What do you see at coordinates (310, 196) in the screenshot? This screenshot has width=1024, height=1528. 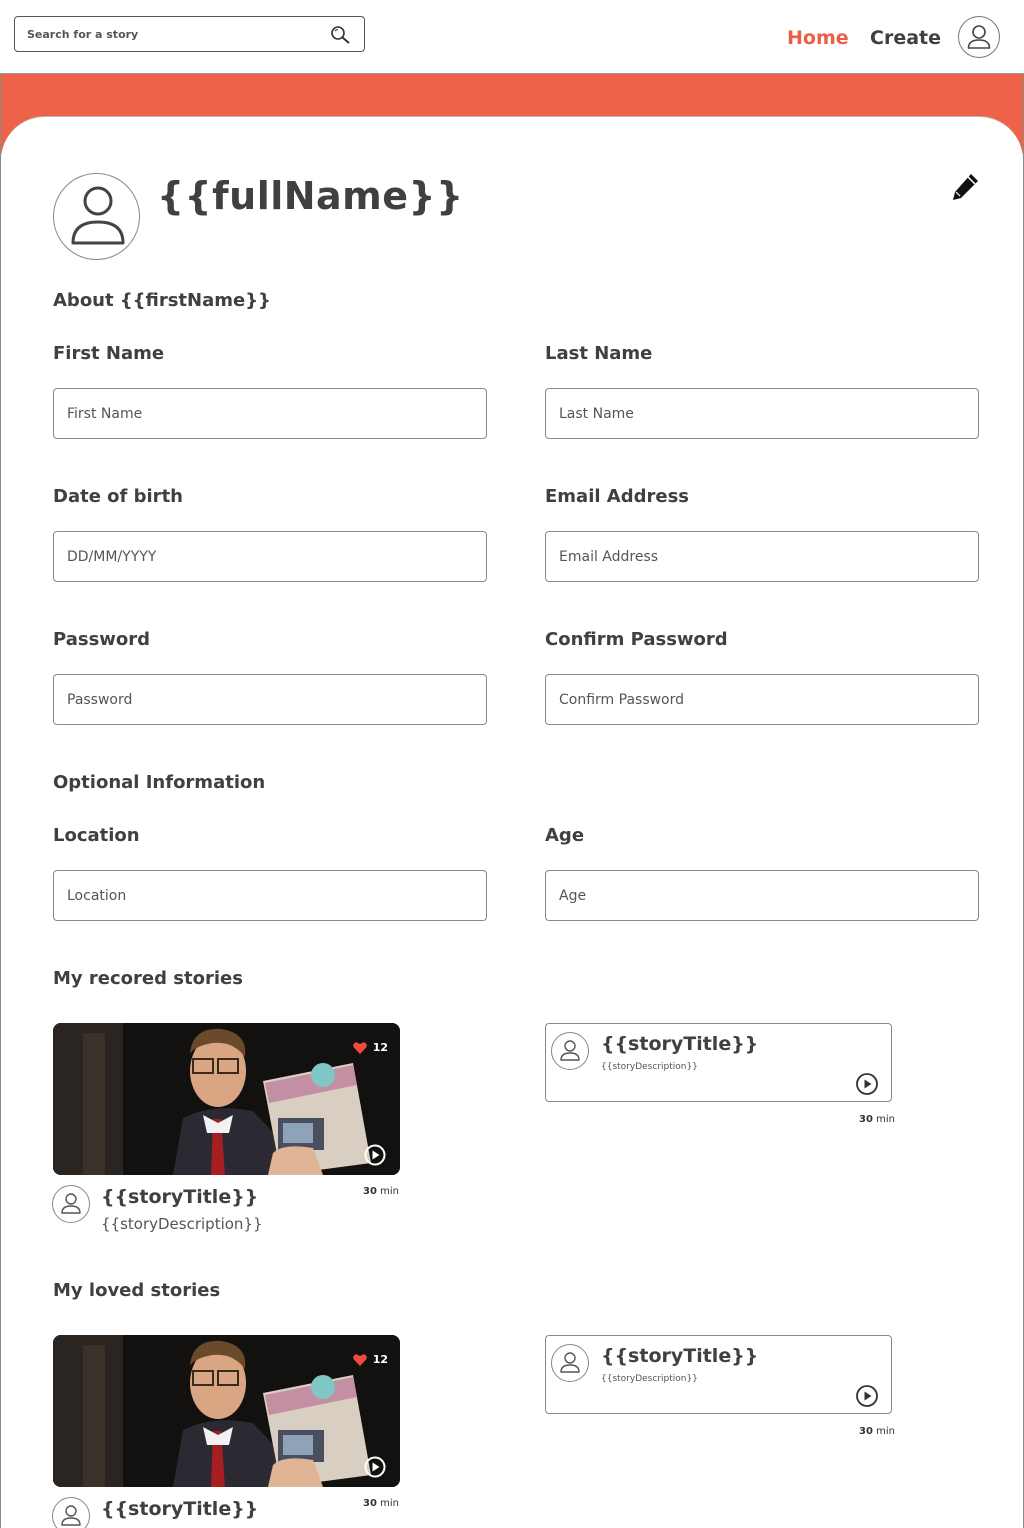 I see `profile-full-name: {{fullName}}` at bounding box center [310, 196].